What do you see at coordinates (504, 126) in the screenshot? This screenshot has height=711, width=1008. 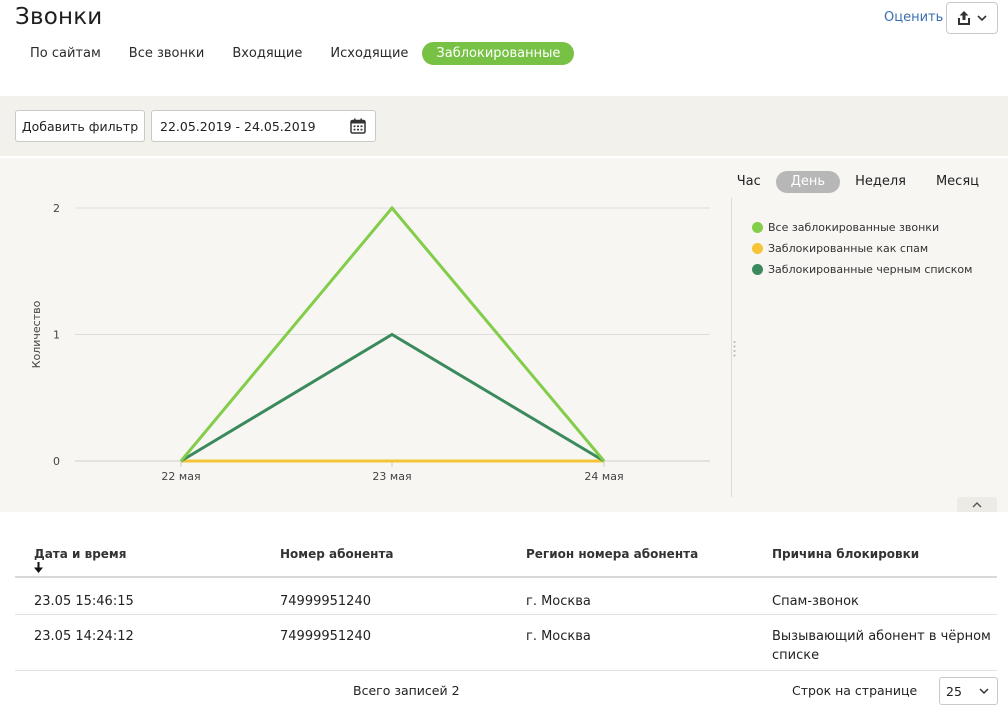 I see `filter-bar: Добавить фильтр 22.05.2019 - 24.05.2019` at bounding box center [504, 126].